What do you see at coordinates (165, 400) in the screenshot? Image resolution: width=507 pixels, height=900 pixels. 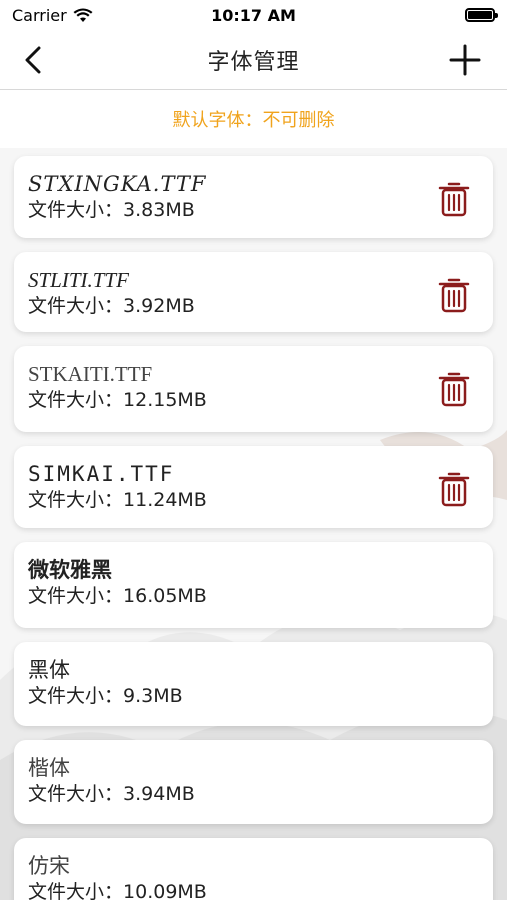 I see `font-size-value: 12.15MB` at bounding box center [165, 400].